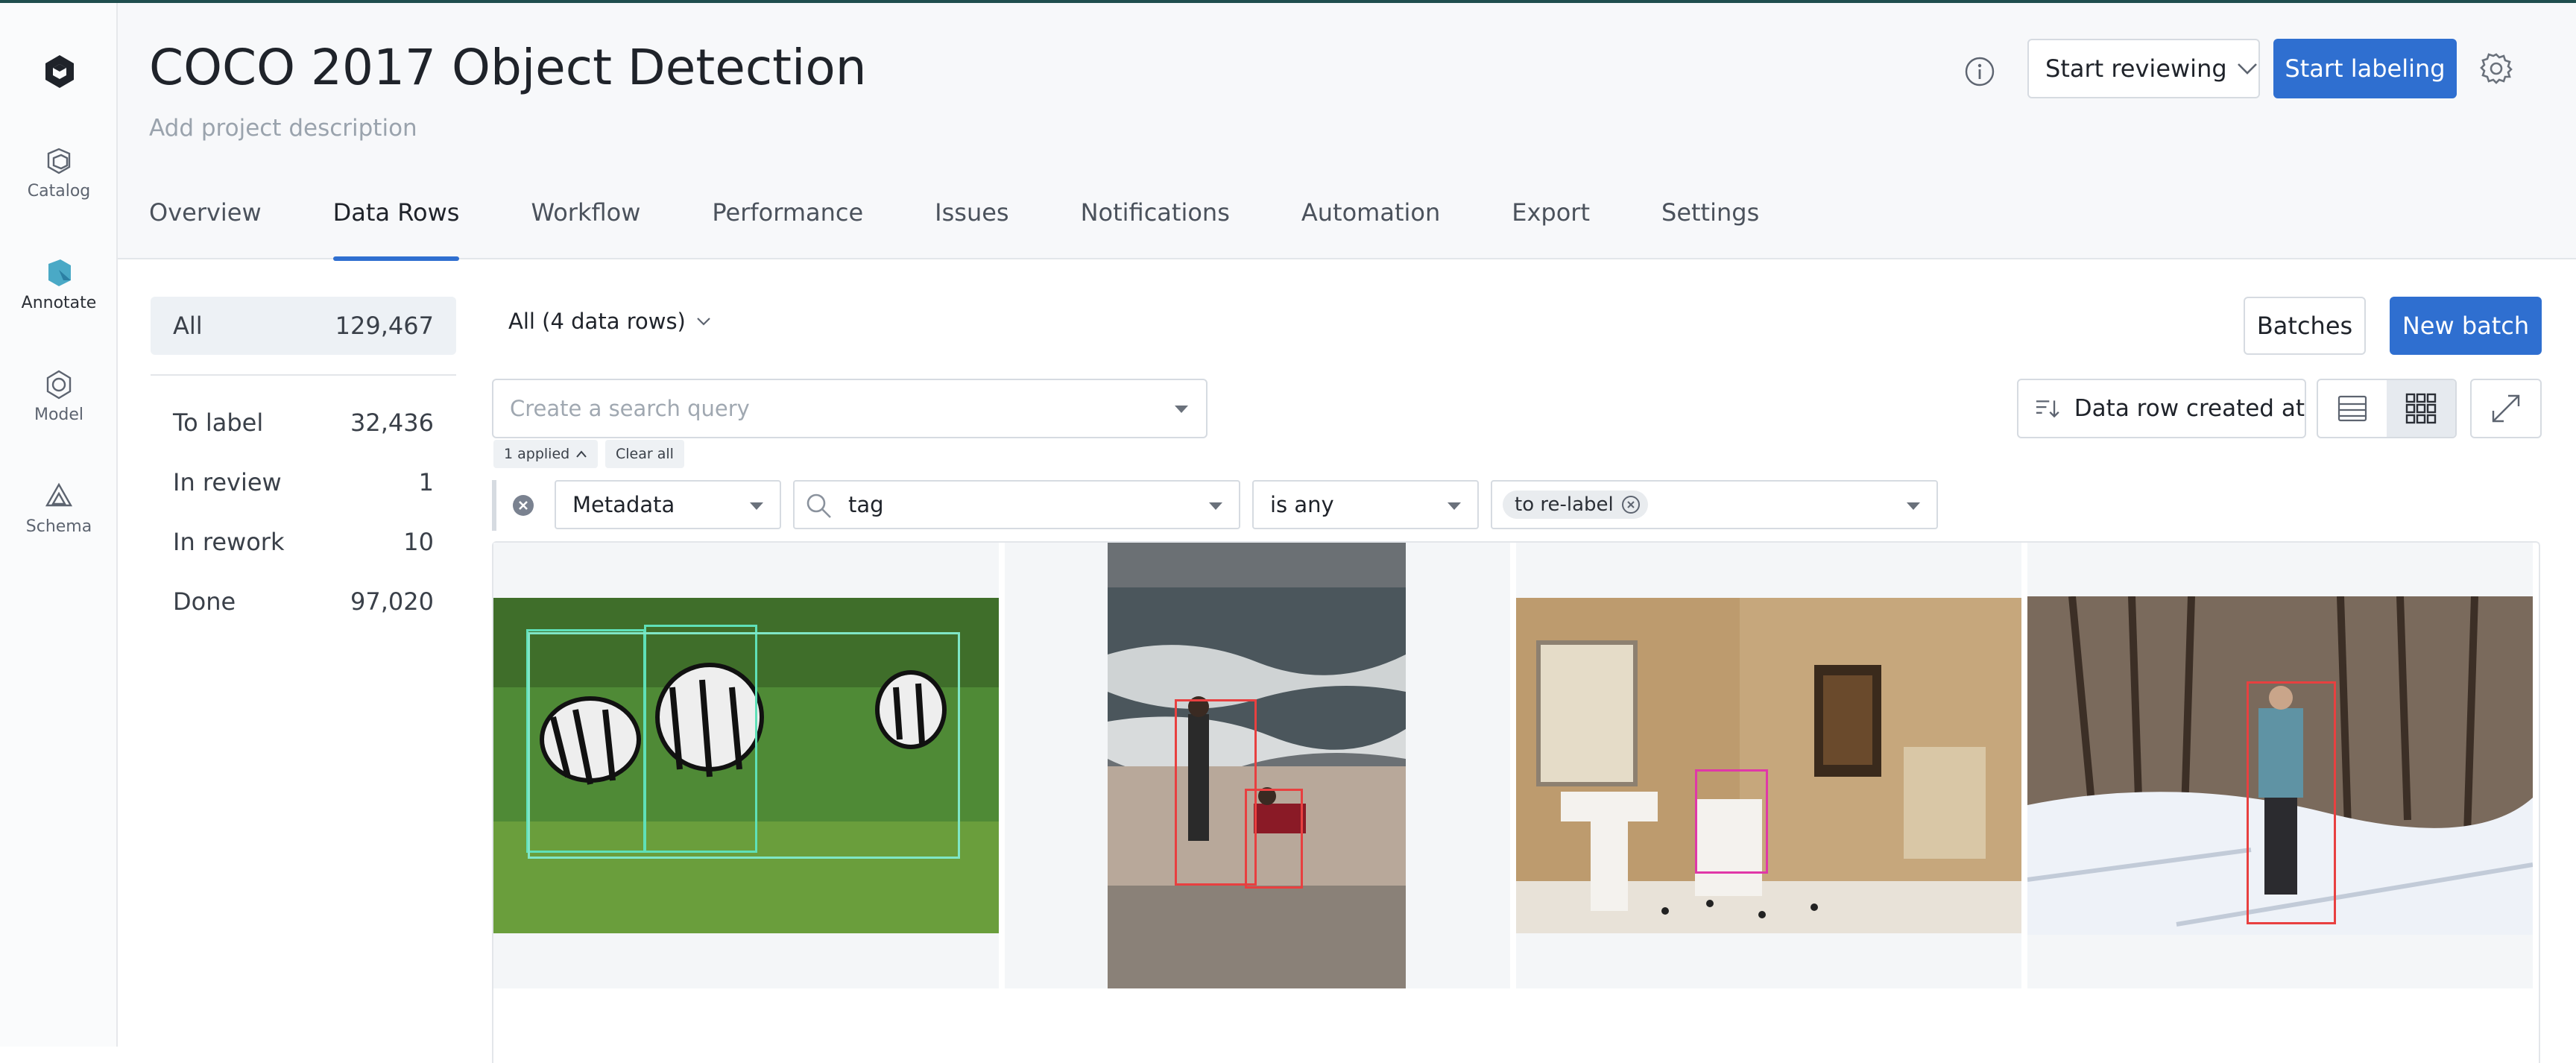 The image size is (2576, 1063). I want to click on nav-model: Model, so click(59, 395).